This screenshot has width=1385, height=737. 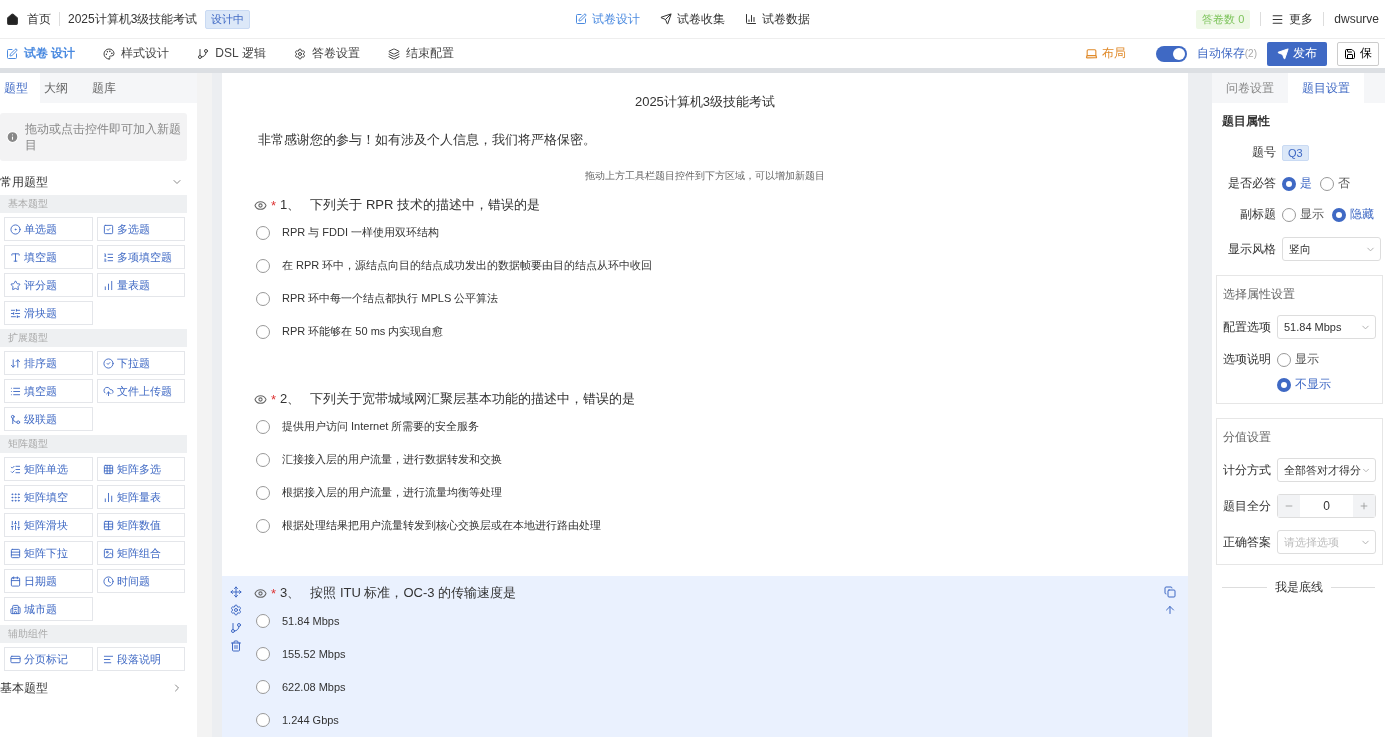 I want to click on section-header: 基本题型, so click(x=98, y=688).